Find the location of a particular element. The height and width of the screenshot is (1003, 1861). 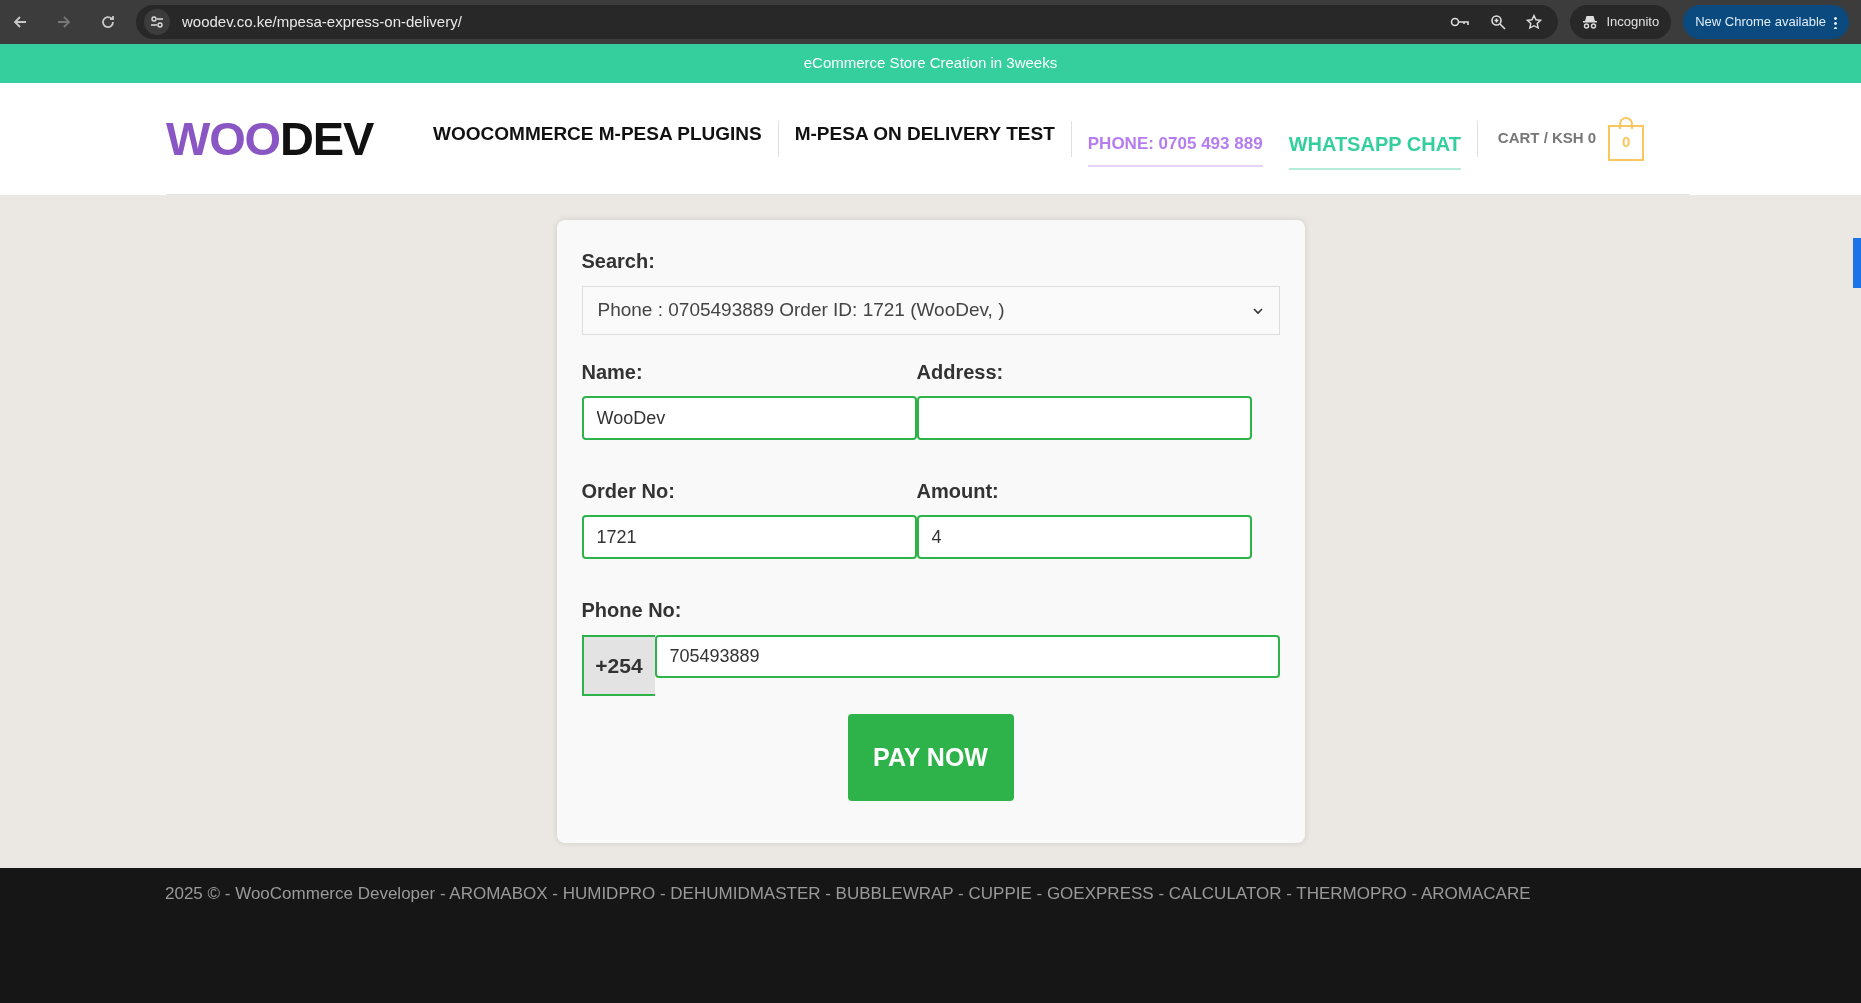

text-input: WooDev is located at coordinates (749, 418).